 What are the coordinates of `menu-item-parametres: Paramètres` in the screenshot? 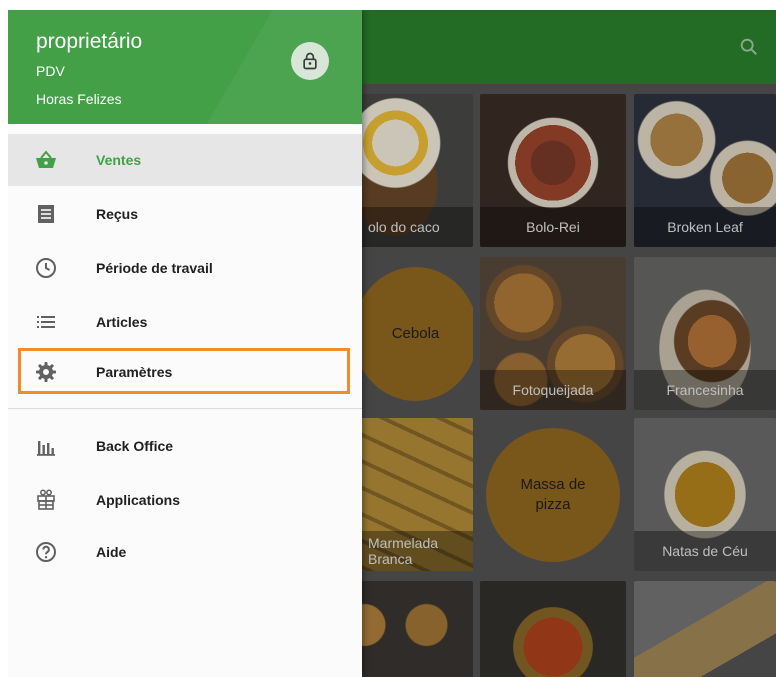 It's located at (185, 372).